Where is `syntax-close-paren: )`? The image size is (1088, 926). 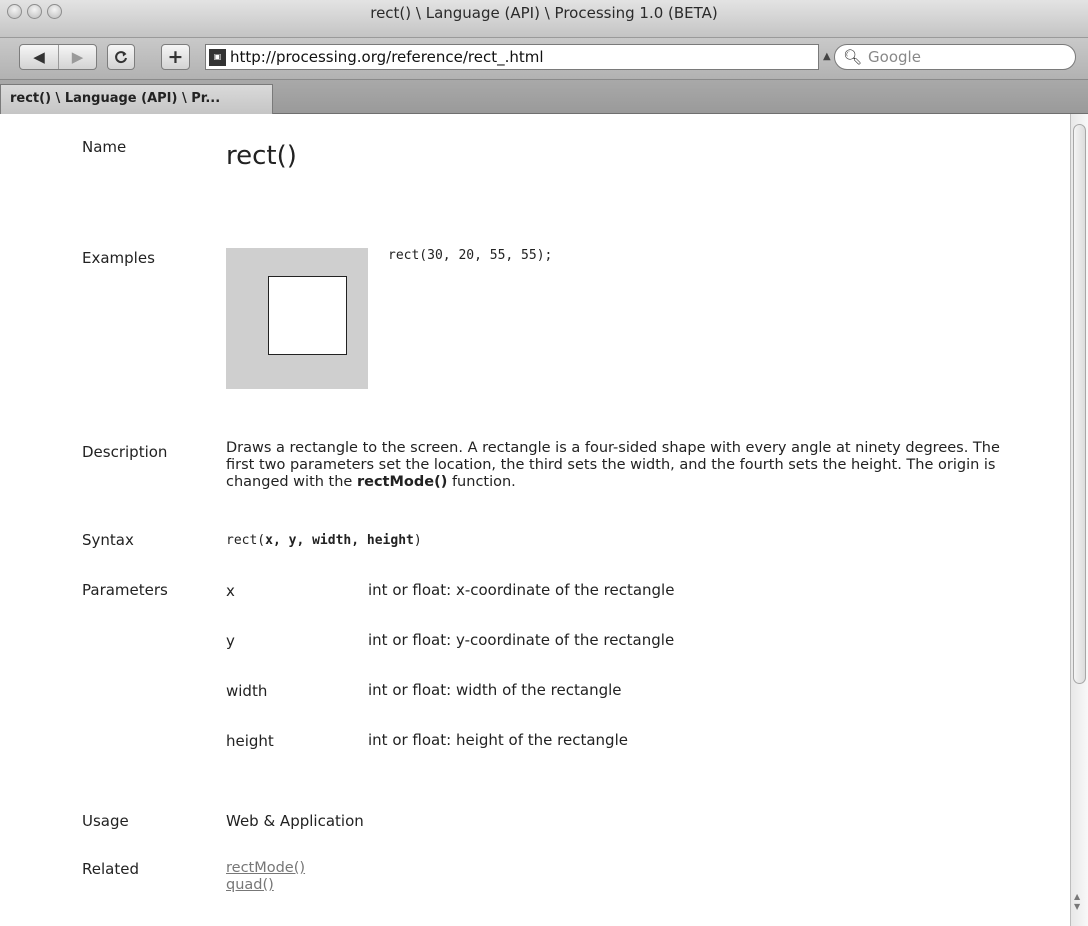
syntax-close-paren: ) is located at coordinates (417, 540).